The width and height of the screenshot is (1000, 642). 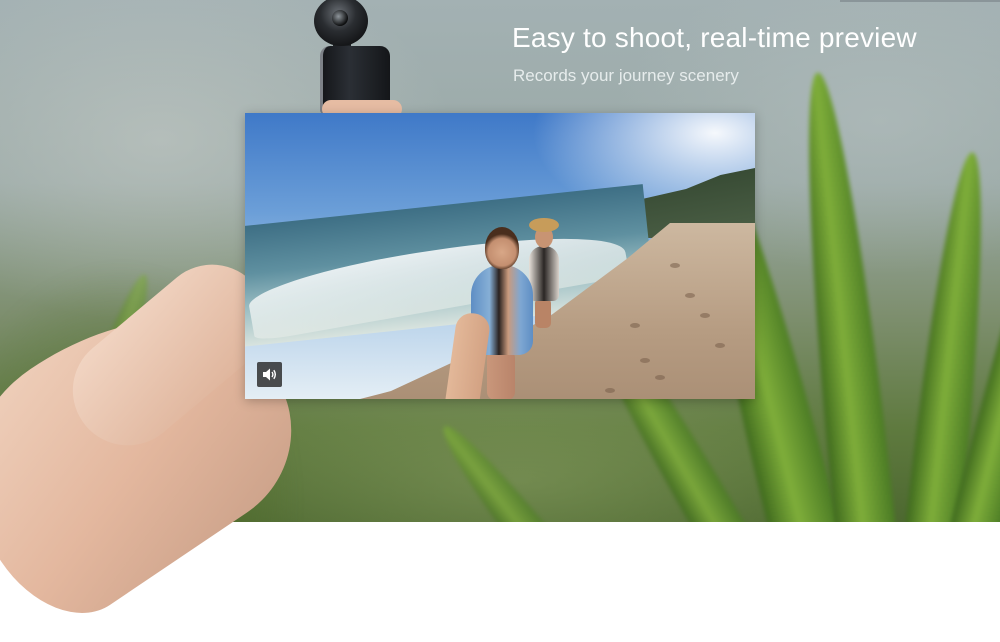 I want to click on top-edge-bar, so click(x=920, y=1).